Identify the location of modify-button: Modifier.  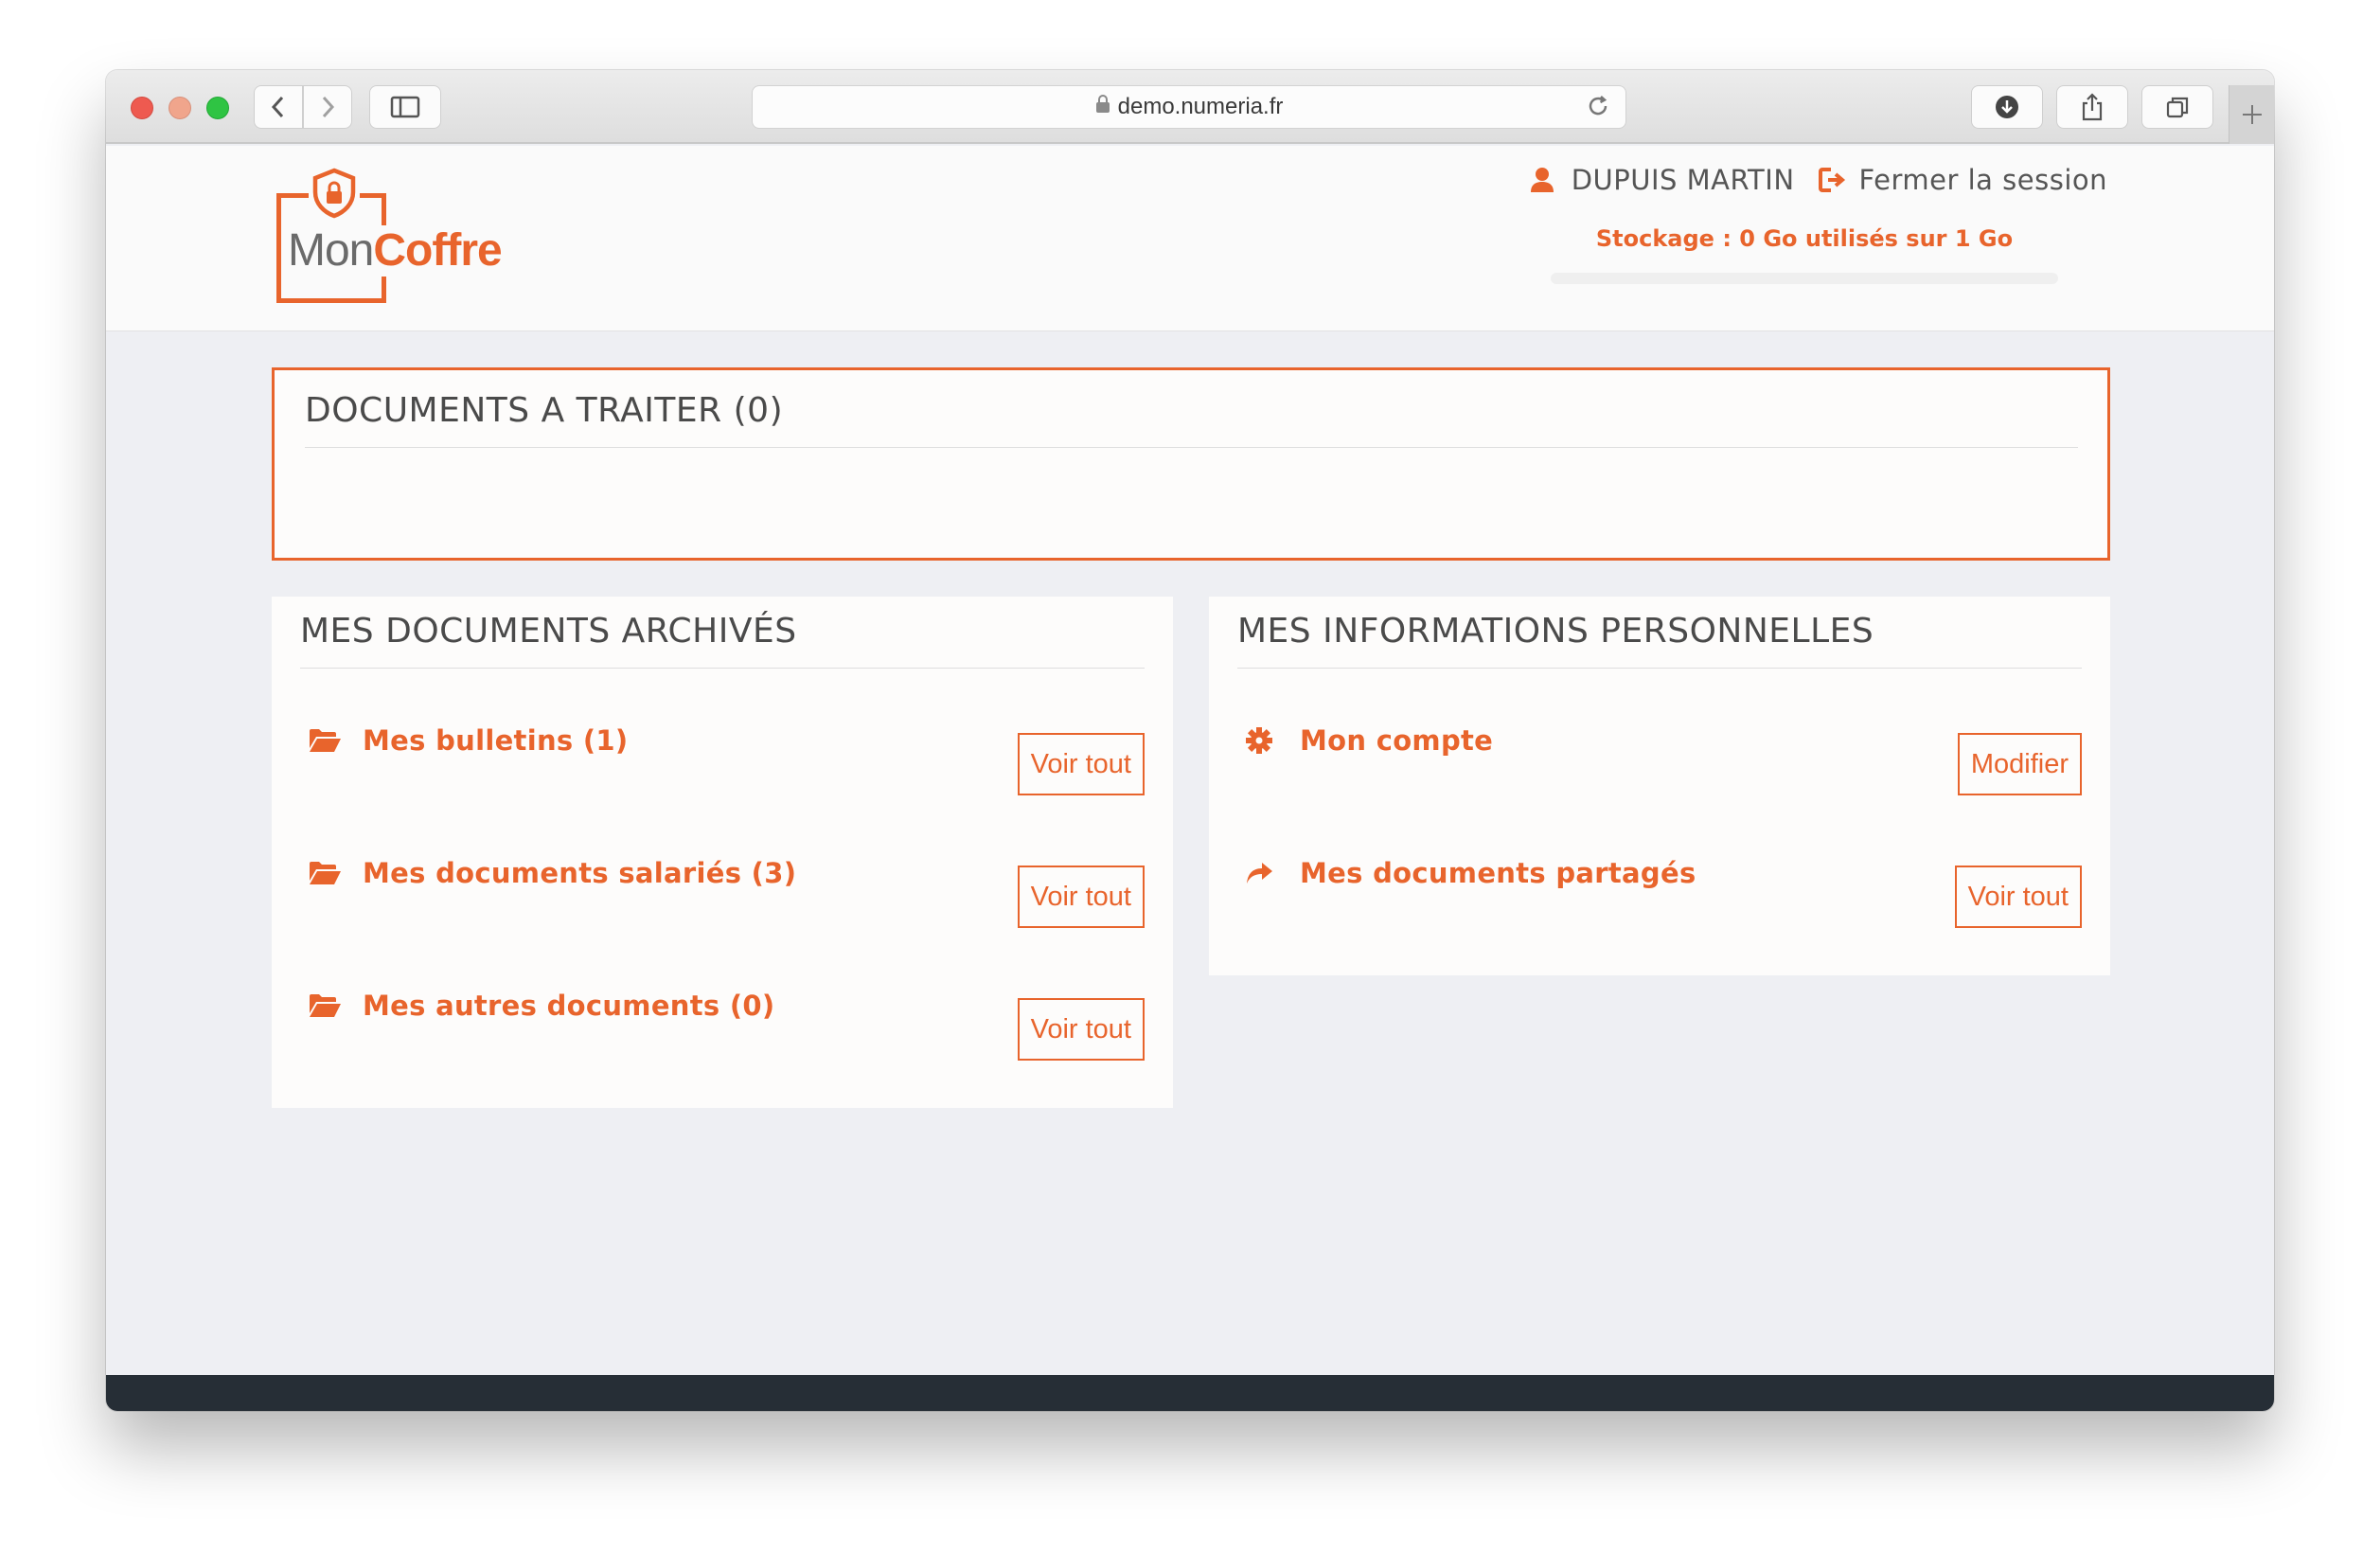
(2019, 764).